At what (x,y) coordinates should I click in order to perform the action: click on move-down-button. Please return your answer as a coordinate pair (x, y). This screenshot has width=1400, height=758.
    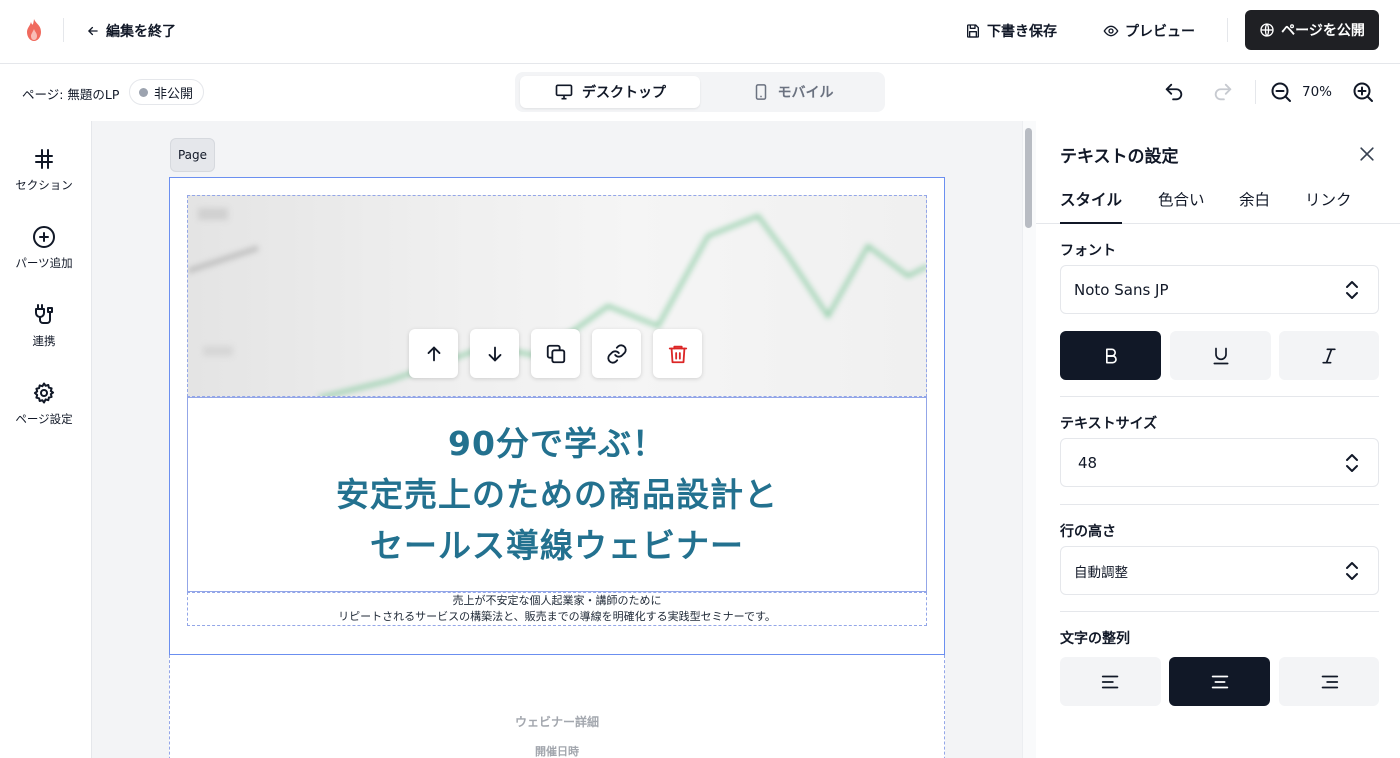
    Looking at the image, I should click on (494, 353).